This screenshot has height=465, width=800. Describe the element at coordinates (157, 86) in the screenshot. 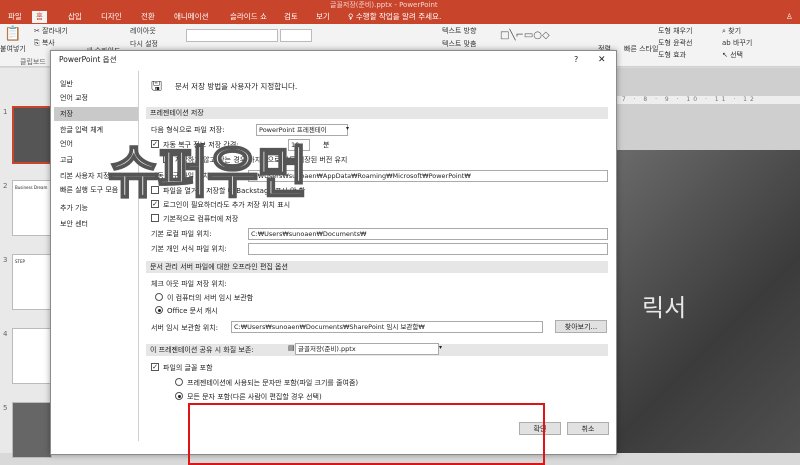

I see `save-disk-icon: 🖫` at that location.